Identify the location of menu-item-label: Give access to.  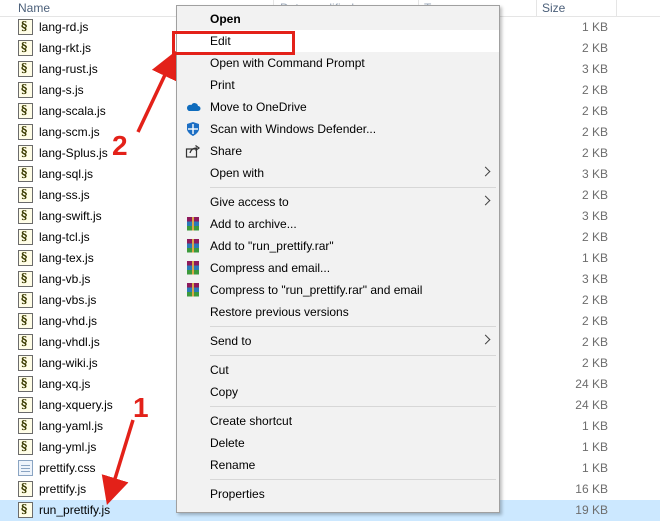
(249, 202).